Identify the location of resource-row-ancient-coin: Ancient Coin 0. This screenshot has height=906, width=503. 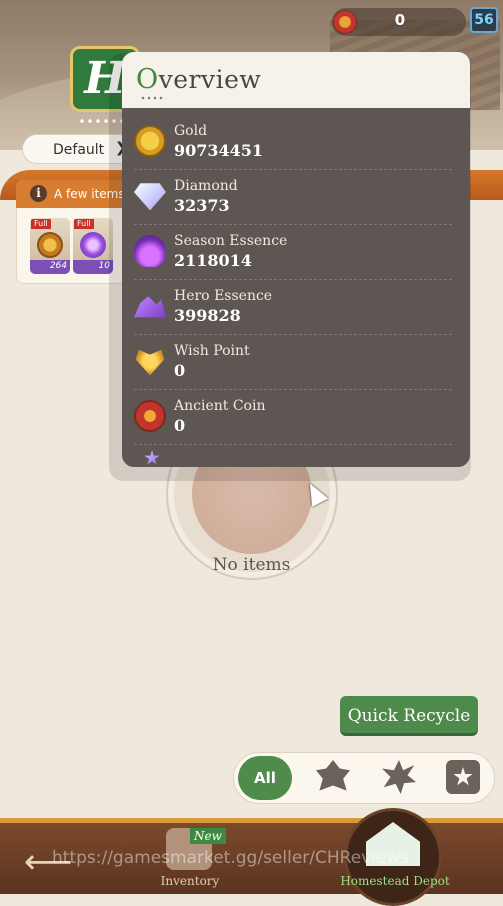
(291, 417).